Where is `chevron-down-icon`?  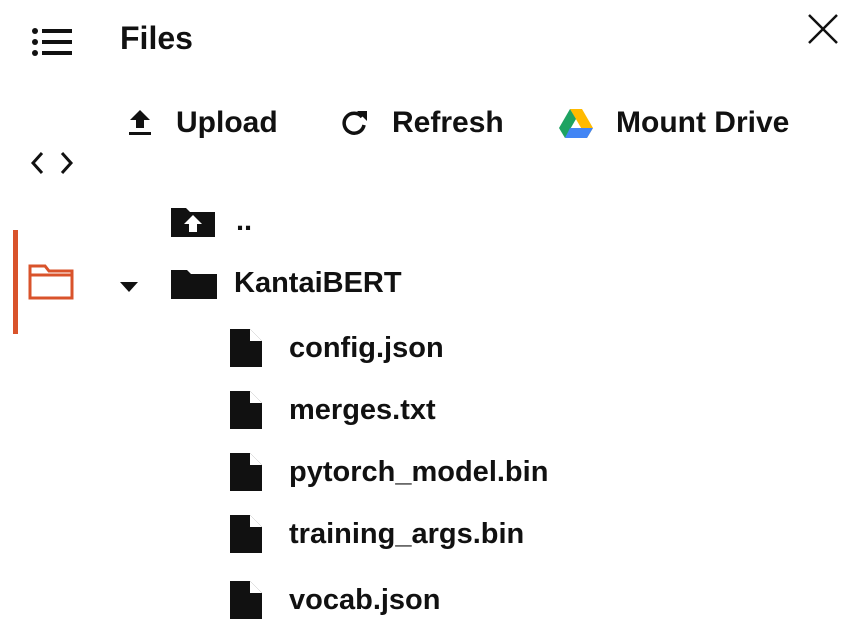
chevron-down-icon is located at coordinates (129, 287).